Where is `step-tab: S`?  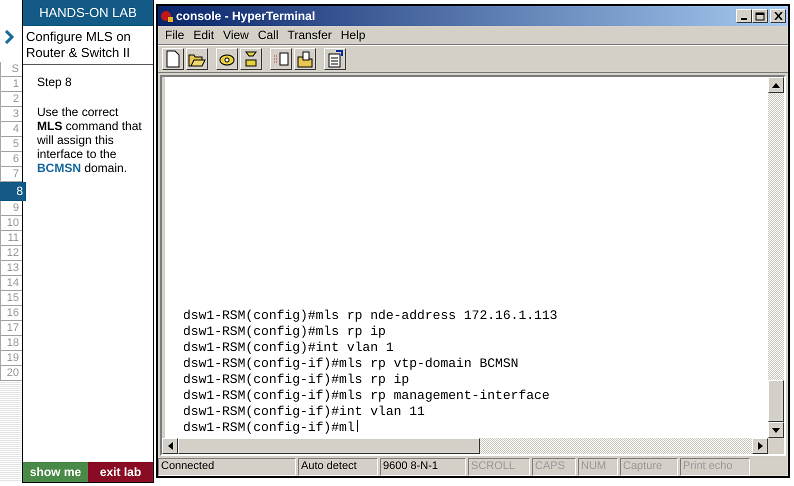 step-tab: S is located at coordinates (11, 69).